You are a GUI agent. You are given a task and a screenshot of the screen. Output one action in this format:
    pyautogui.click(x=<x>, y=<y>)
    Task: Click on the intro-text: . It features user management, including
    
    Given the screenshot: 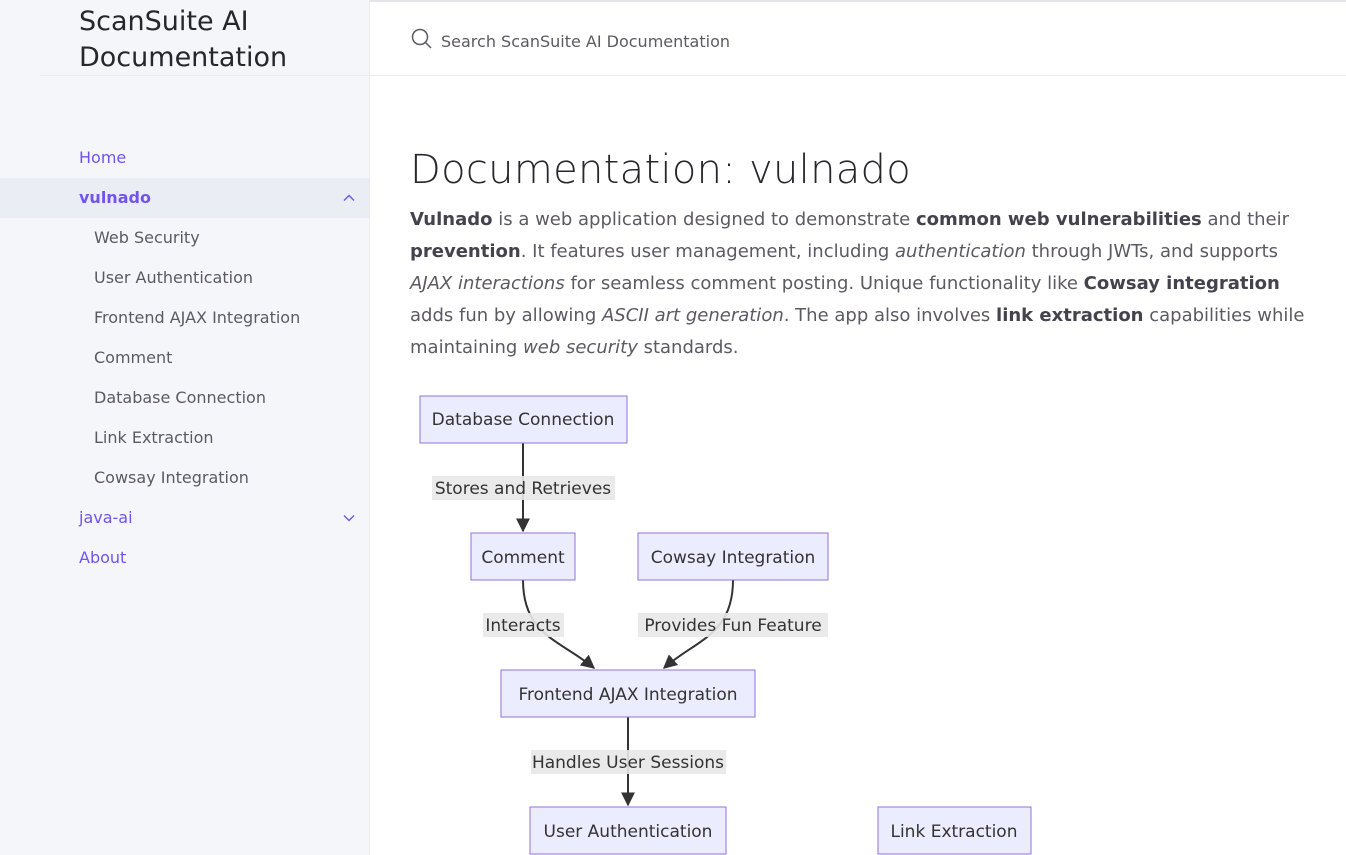 What is the action you would take?
    pyautogui.click(x=708, y=251)
    